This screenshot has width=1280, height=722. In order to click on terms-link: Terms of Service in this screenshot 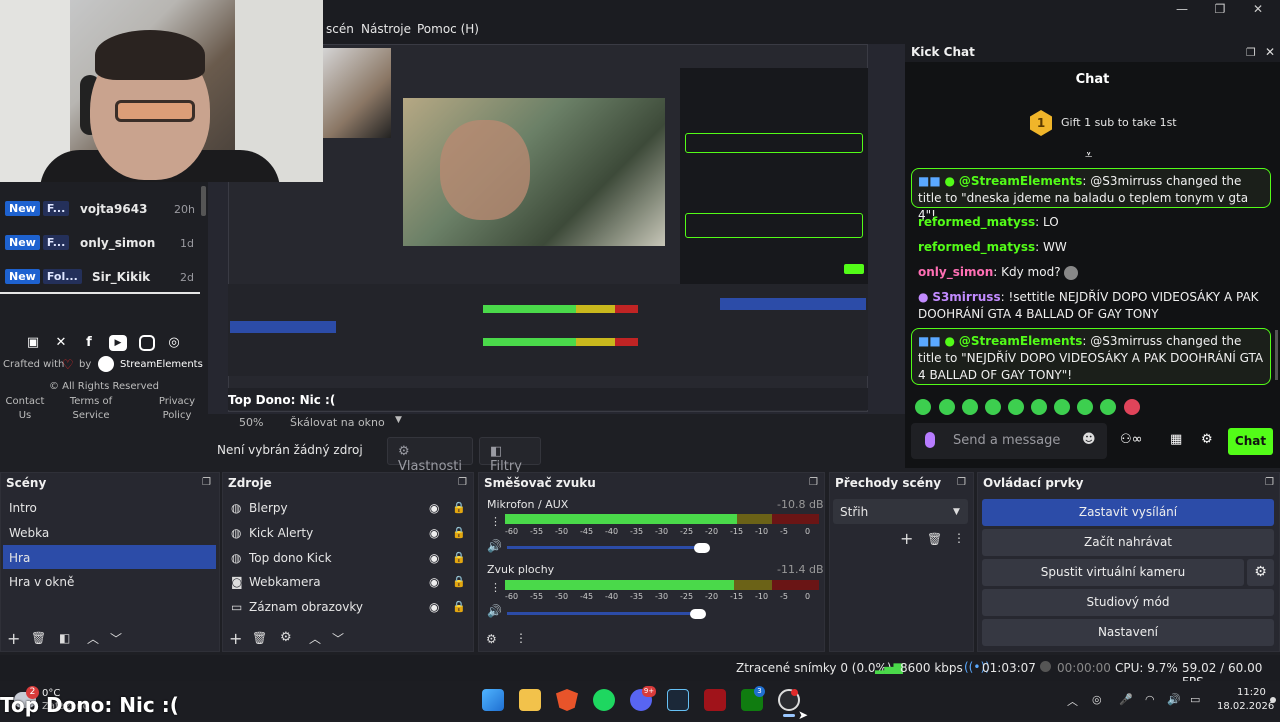, I will do `click(91, 409)`.